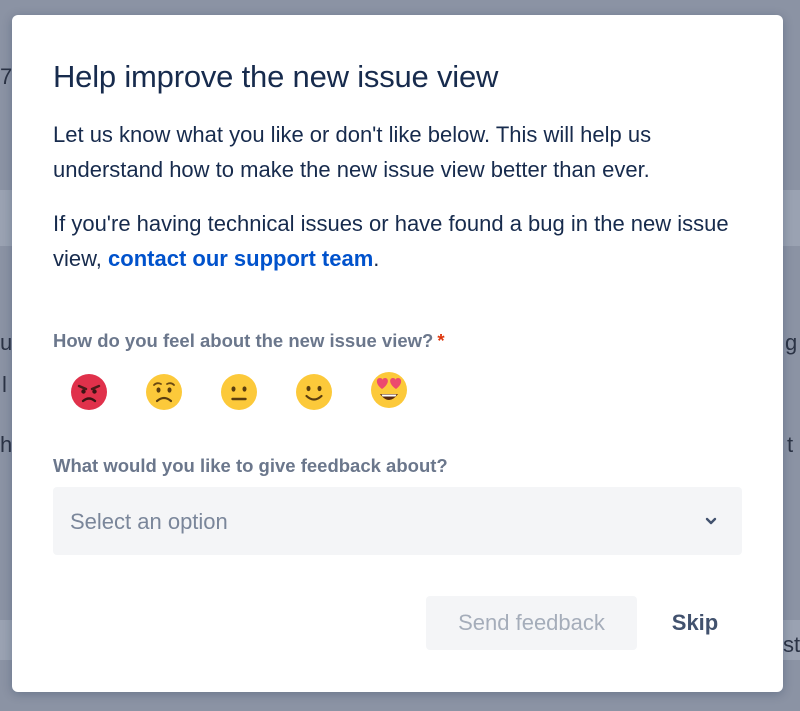  I want to click on background-text-fragment: l, so click(4, 384).